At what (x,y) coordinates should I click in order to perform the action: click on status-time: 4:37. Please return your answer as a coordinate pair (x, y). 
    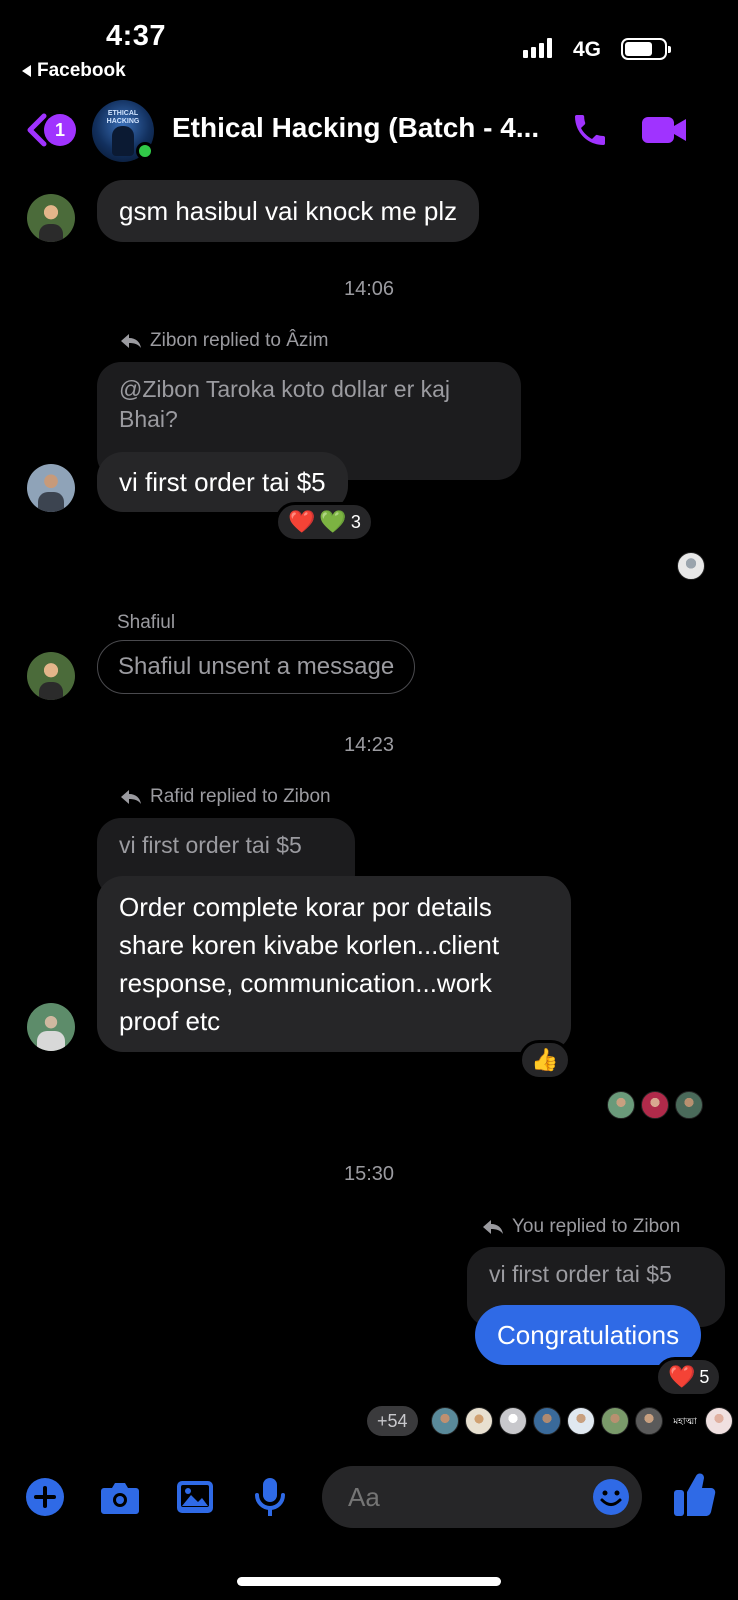
    Looking at the image, I should click on (136, 36).